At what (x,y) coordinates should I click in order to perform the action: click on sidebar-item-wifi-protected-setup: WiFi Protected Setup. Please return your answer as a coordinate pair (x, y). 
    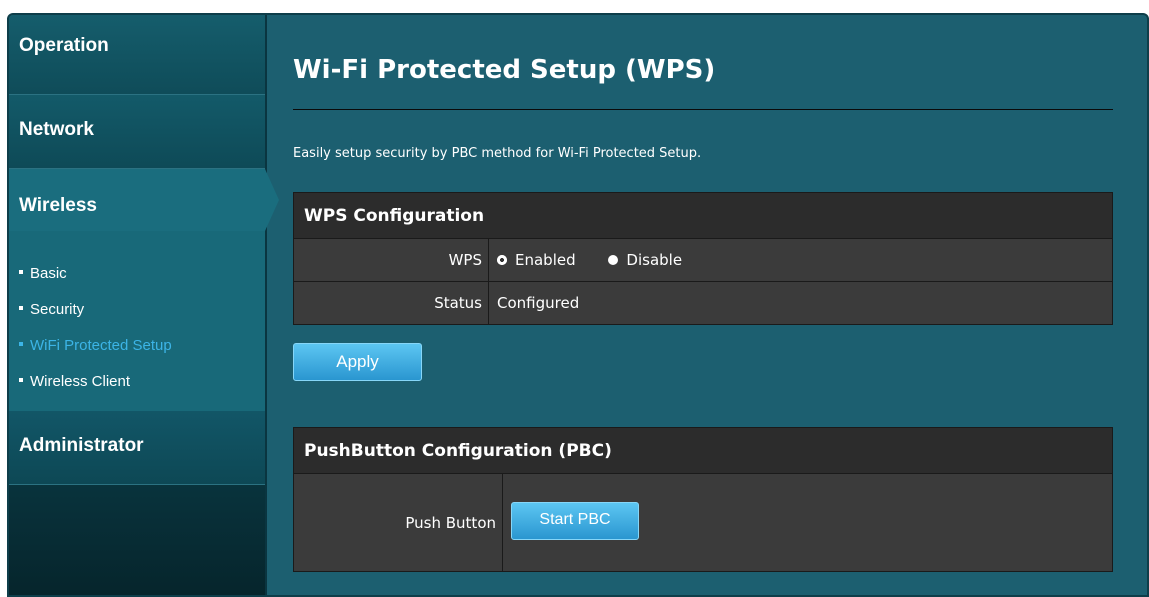
    Looking at the image, I should click on (95, 345).